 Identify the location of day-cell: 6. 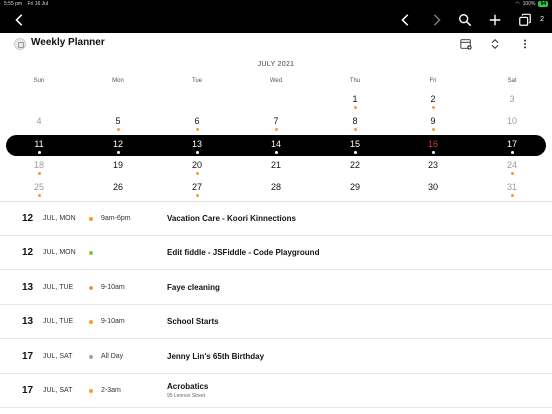
(197, 123).